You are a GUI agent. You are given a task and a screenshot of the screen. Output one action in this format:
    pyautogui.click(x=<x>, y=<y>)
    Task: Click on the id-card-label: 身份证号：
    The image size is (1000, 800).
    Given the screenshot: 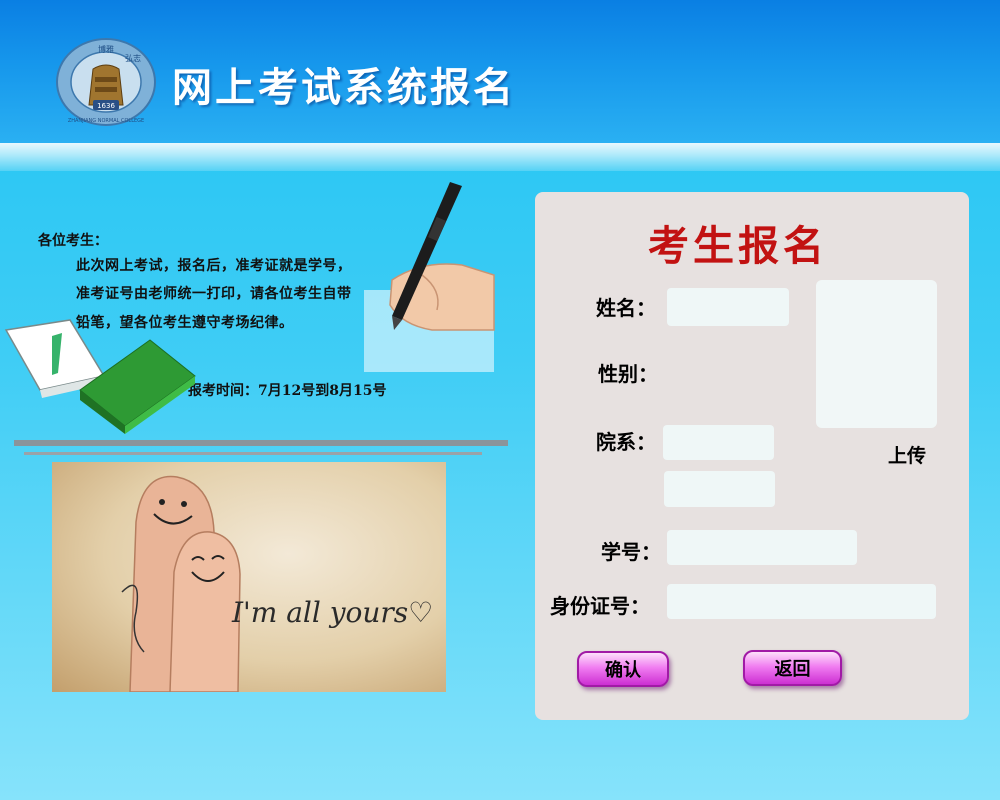 What is the action you would take?
    pyautogui.click(x=600, y=606)
    